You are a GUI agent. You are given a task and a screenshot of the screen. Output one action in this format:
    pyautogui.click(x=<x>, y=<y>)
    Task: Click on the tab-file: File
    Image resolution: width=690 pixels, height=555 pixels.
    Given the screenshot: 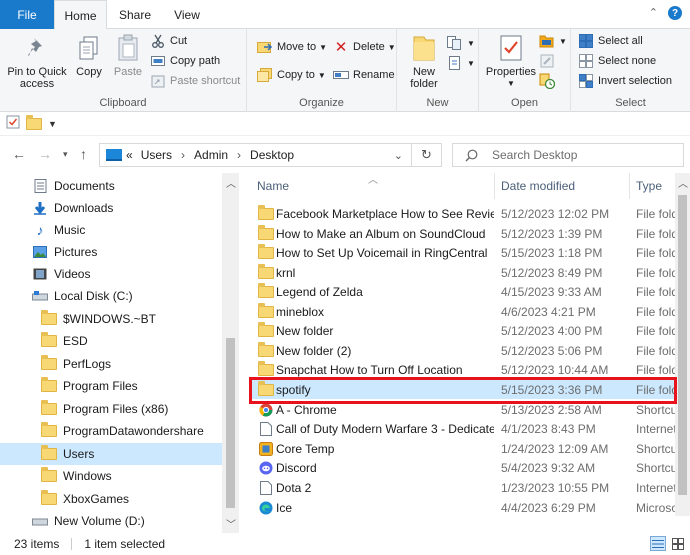 What is the action you would take?
    pyautogui.click(x=27, y=14)
    